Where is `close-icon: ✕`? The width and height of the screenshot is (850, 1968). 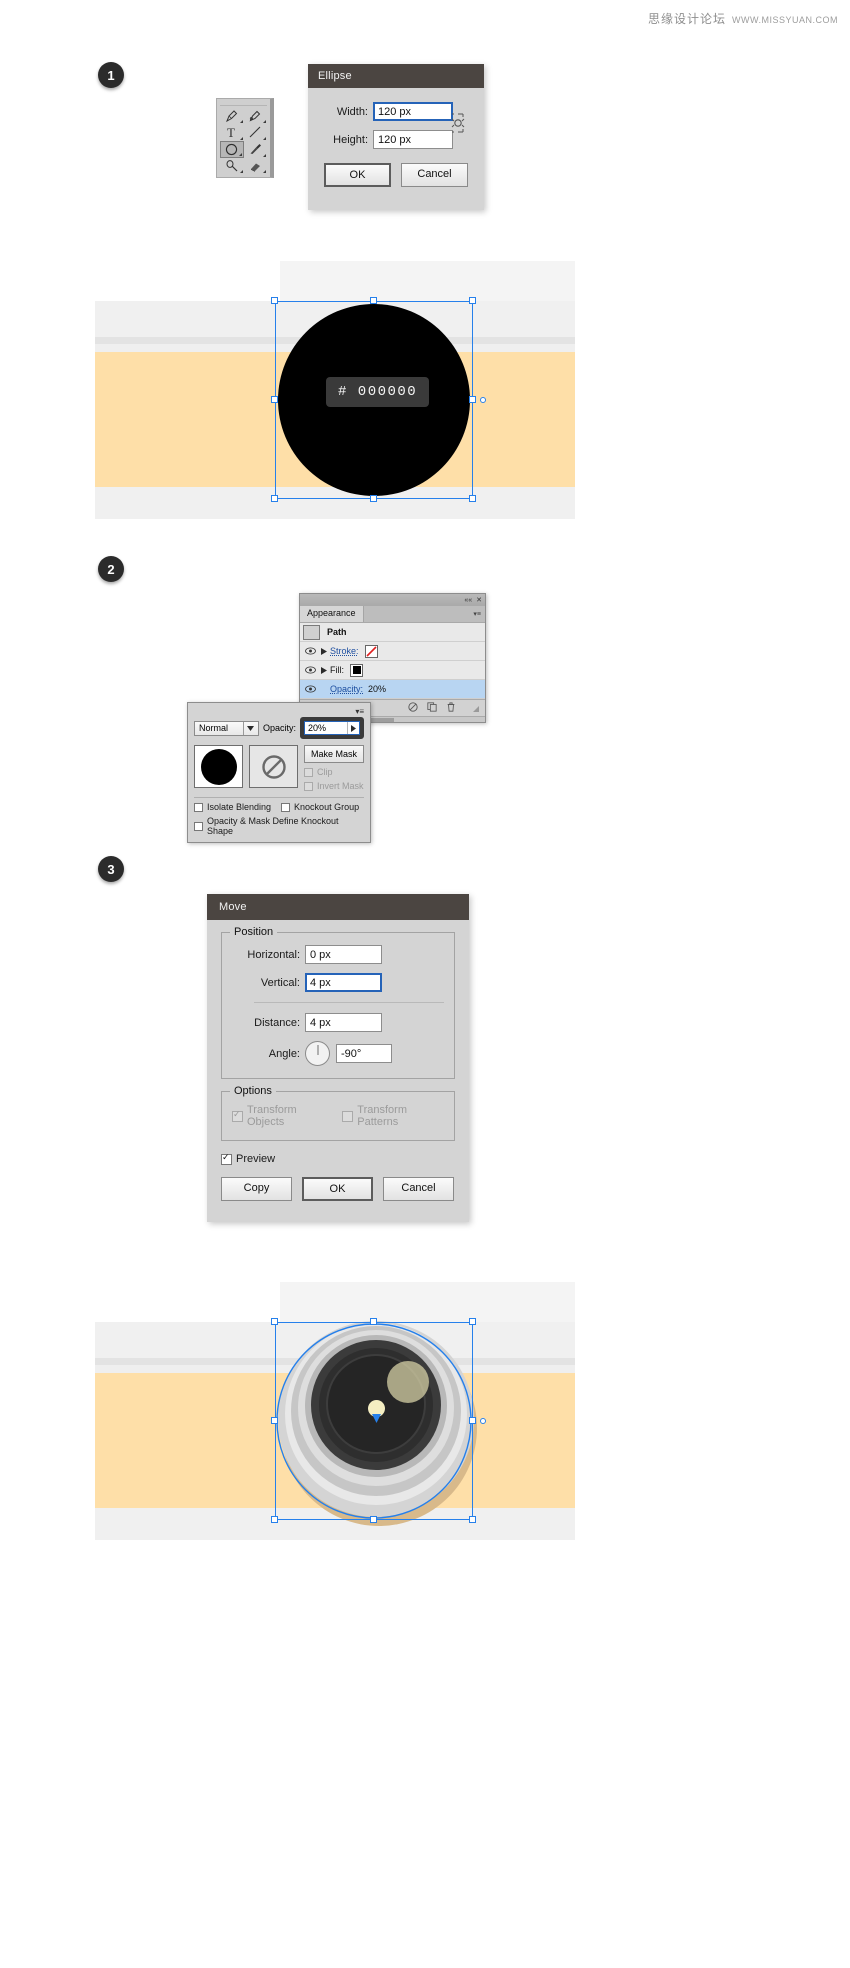 close-icon: ✕ is located at coordinates (479, 600).